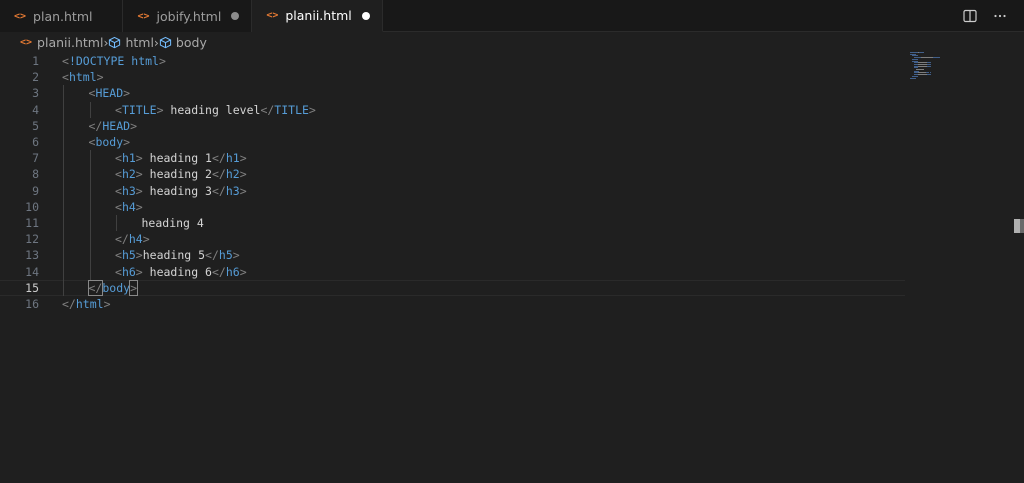 This screenshot has height=483, width=1024. What do you see at coordinates (32, 255) in the screenshot?
I see `line-number: 13` at bounding box center [32, 255].